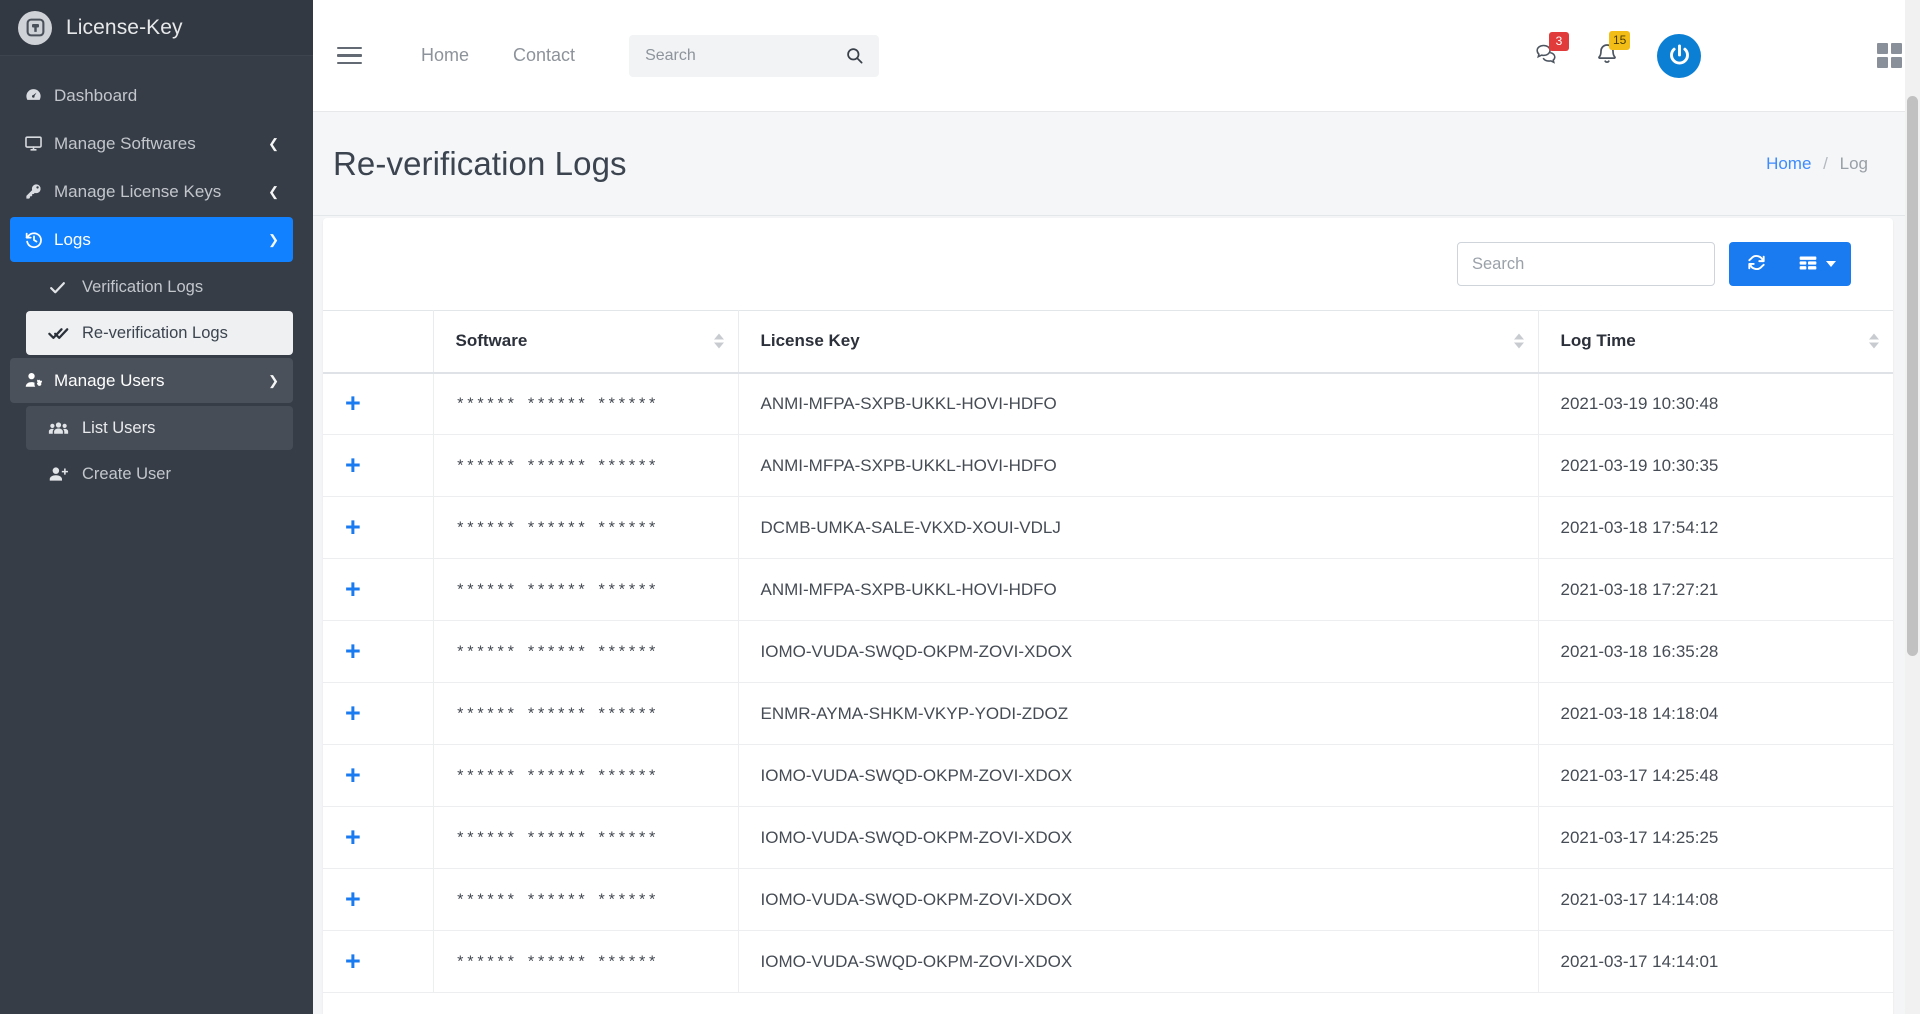 This screenshot has height=1014, width=1920. I want to click on sidebar-item-logs: Logs ❯, so click(151, 239).